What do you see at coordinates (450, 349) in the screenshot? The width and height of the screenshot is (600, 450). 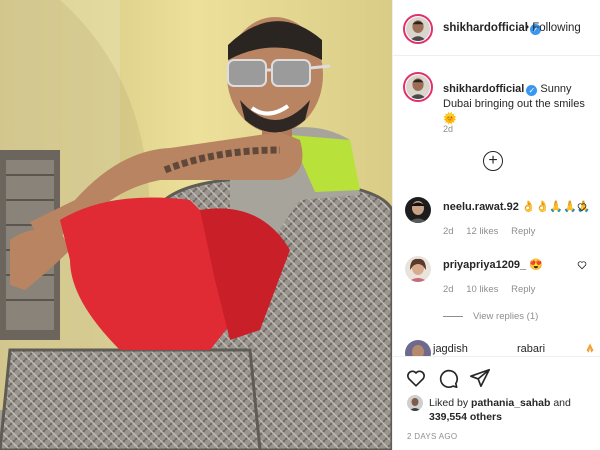 I see `comment-username: jagdish` at bounding box center [450, 349].